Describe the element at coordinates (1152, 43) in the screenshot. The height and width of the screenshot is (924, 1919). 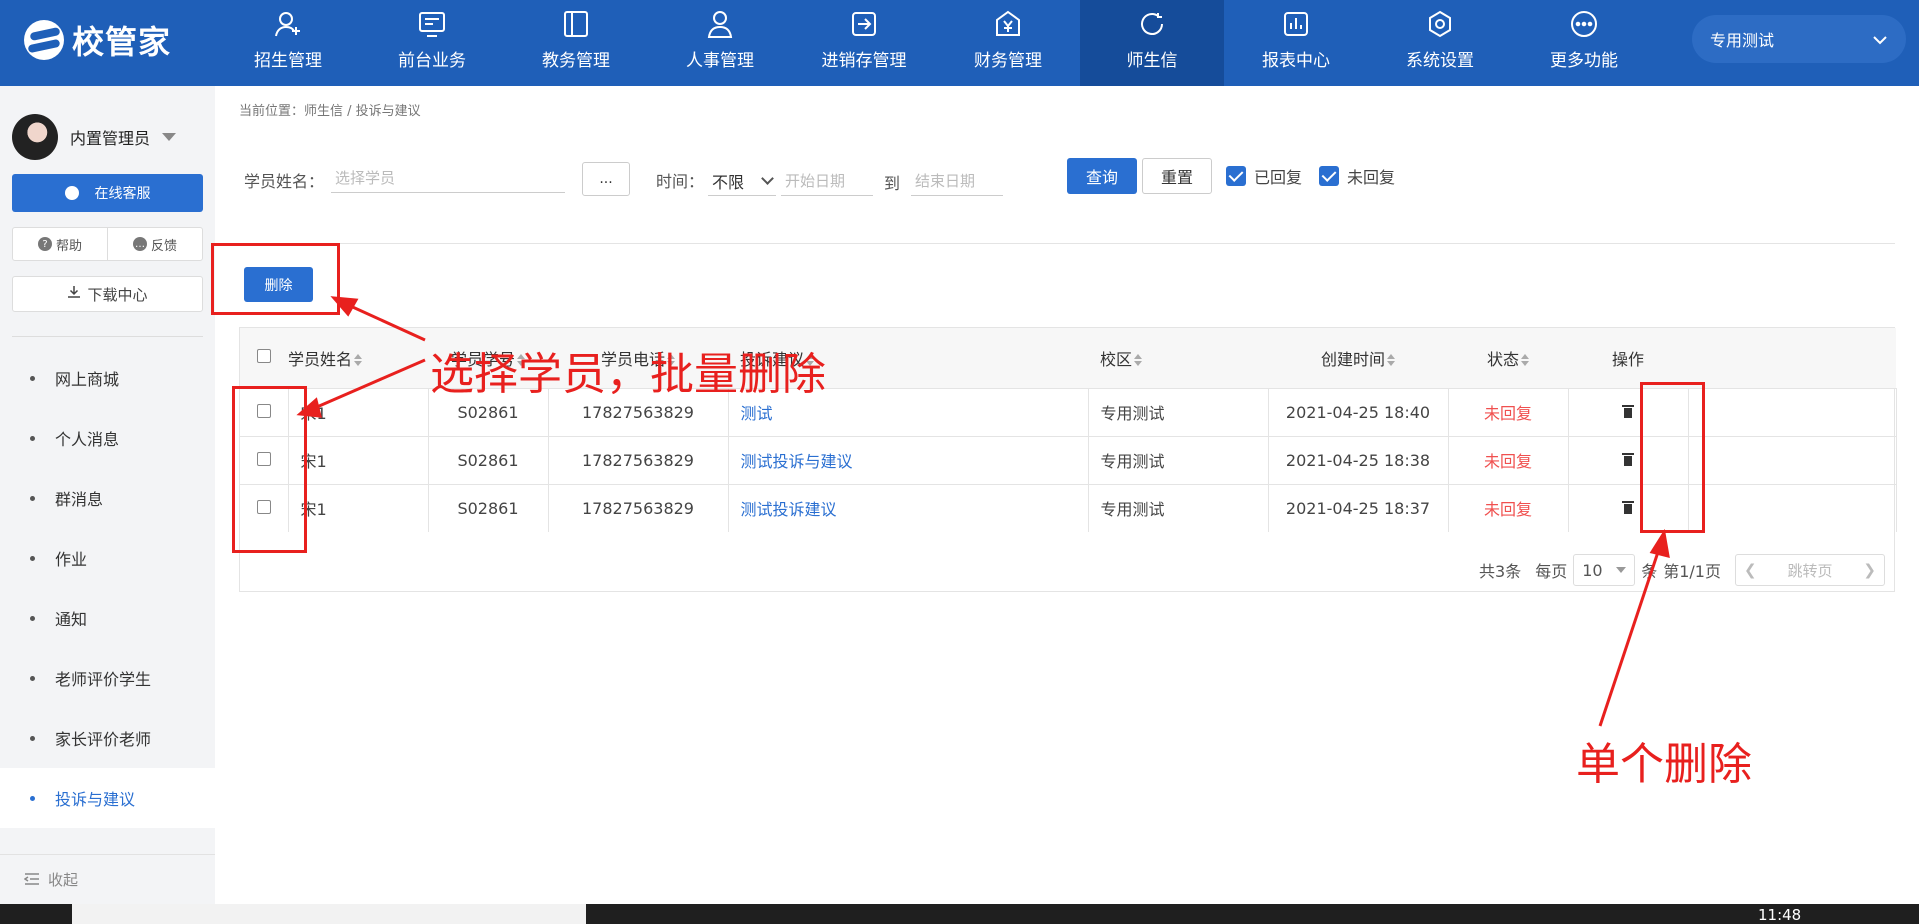
I see `nav-item-messages: 师生信` at that location.